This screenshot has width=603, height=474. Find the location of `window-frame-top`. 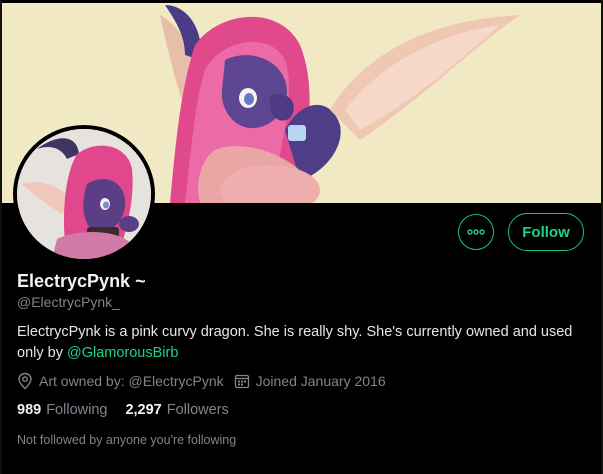

window-frame-top is located at coordinates (301, 1).